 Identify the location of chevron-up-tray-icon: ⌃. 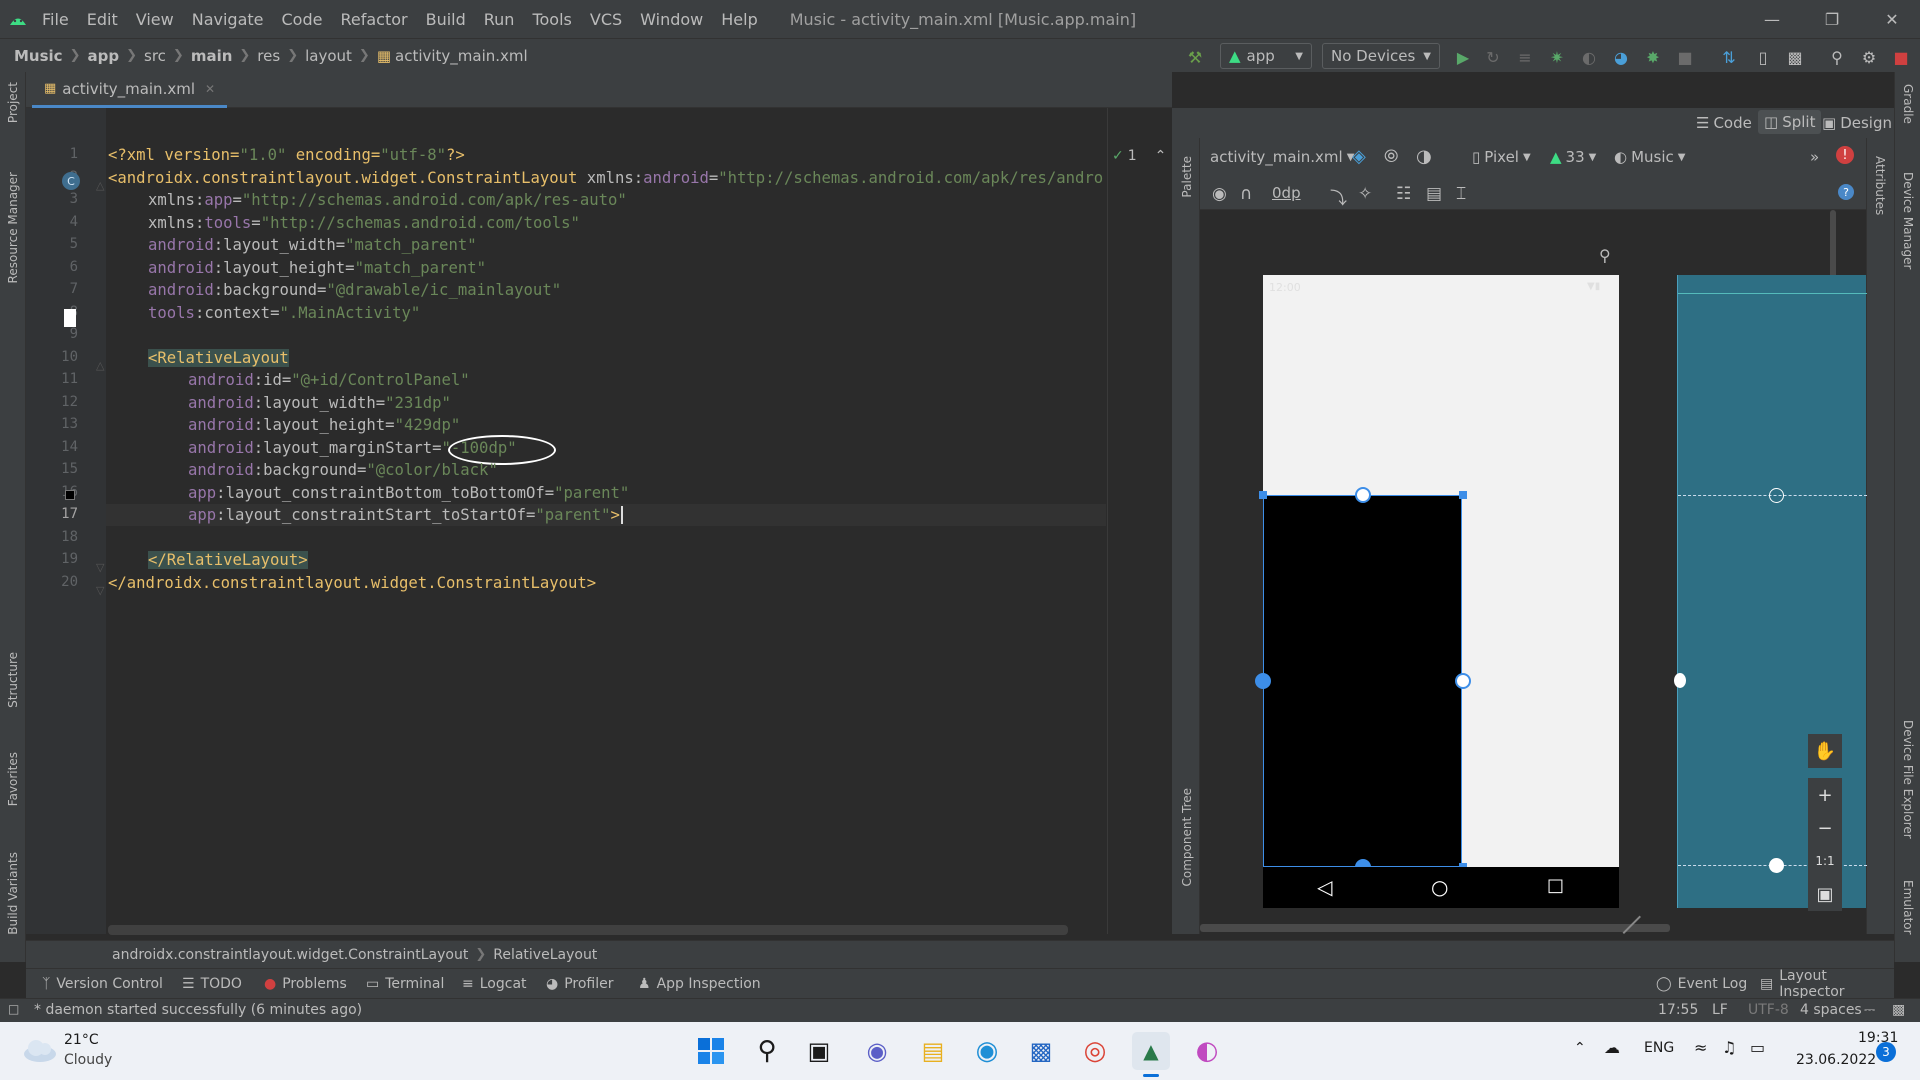
(1580, 1048).